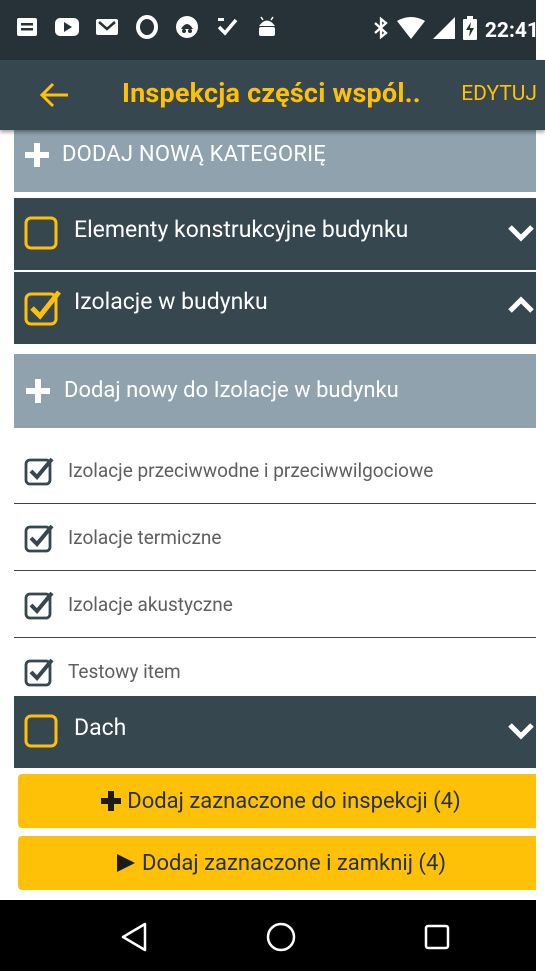 The height and width of the screenshot is (971, 545). Describe the element at coordinates (67, 27) in the screenshot. I see `youtube-icon` at that location.